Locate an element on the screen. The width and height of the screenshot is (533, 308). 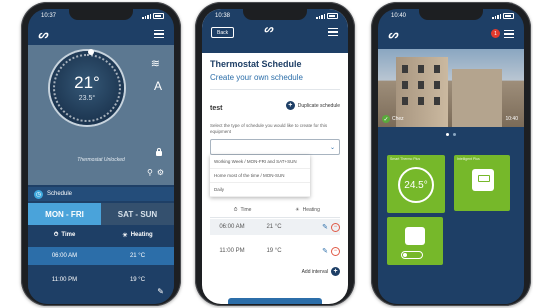
current-temperature: 21° is located at coordinates (87, 82).